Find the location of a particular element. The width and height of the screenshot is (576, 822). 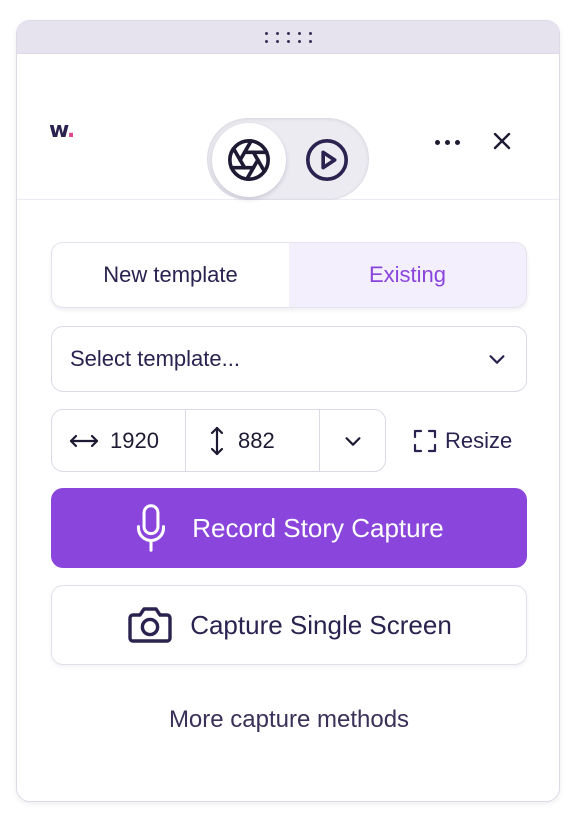

app-logo: w. is located at coordinates (62, 130).